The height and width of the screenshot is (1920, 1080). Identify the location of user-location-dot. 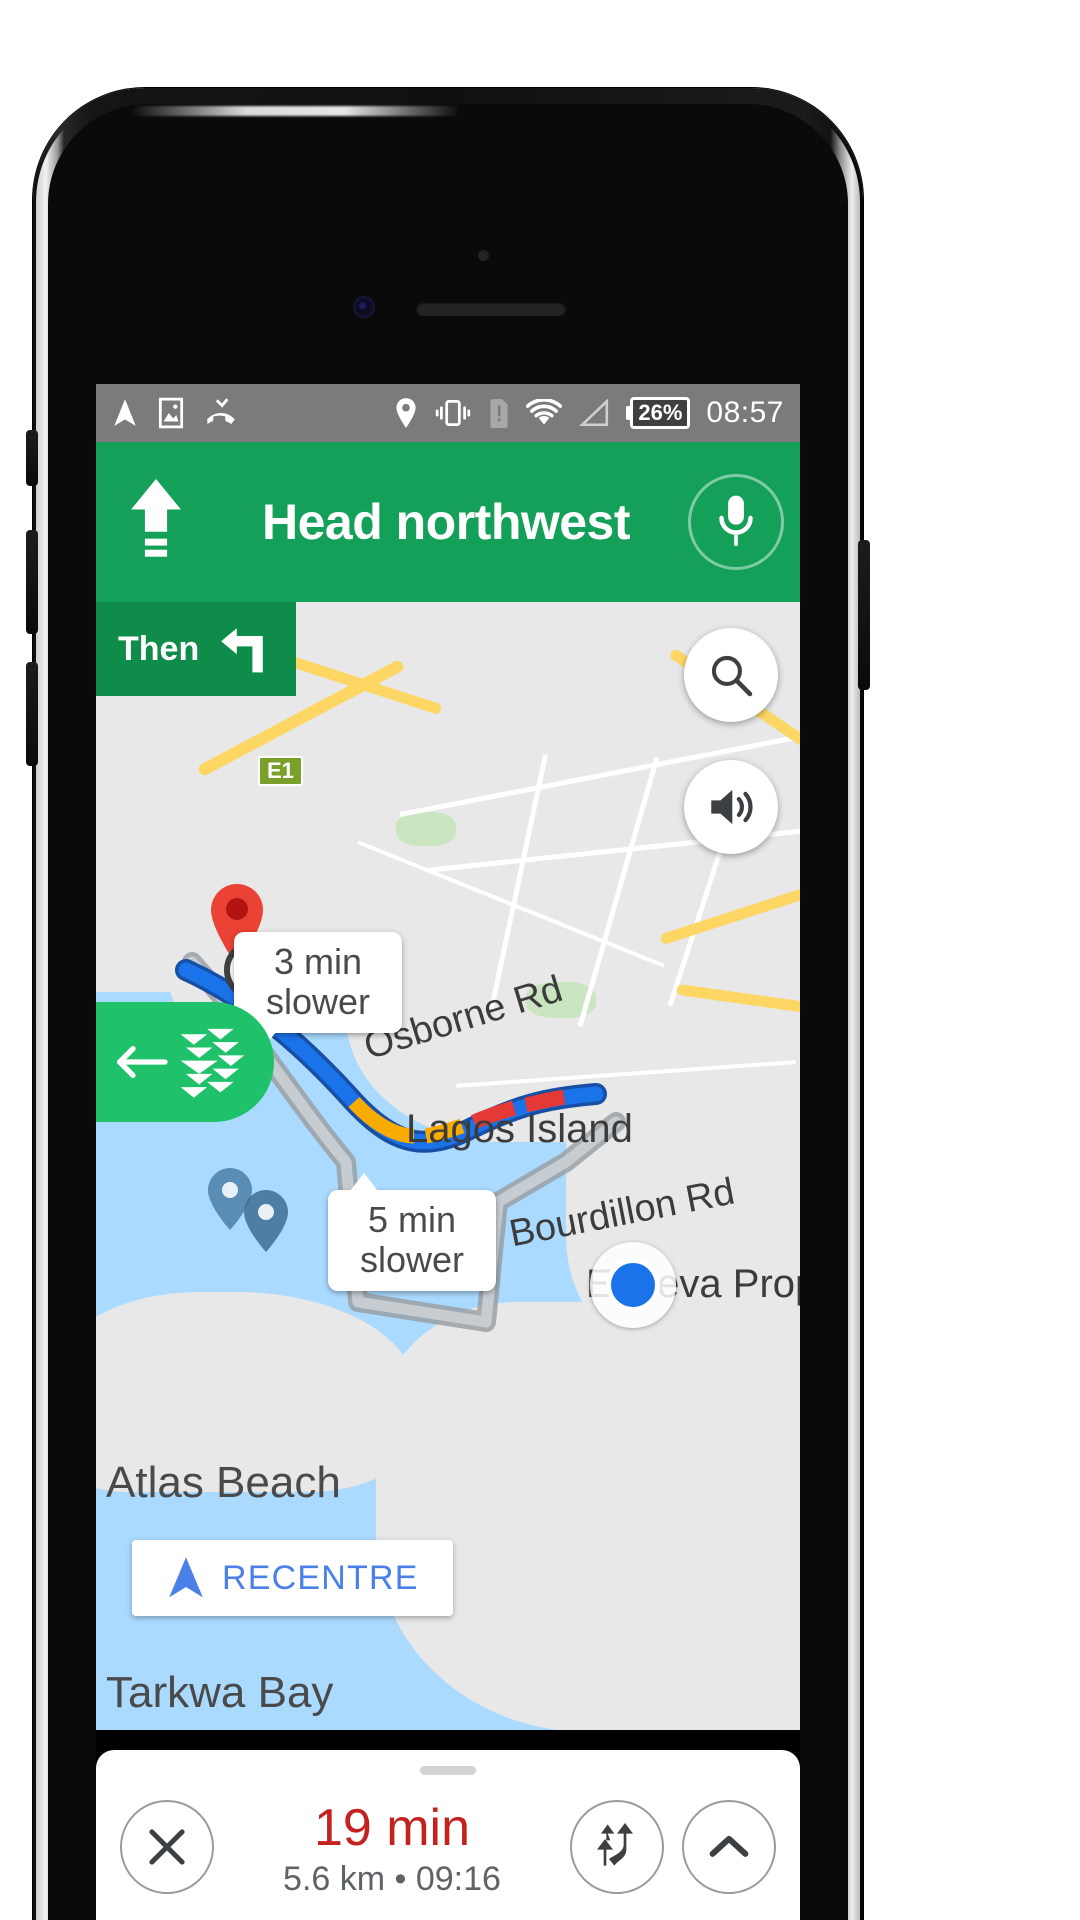
(633, 1285).